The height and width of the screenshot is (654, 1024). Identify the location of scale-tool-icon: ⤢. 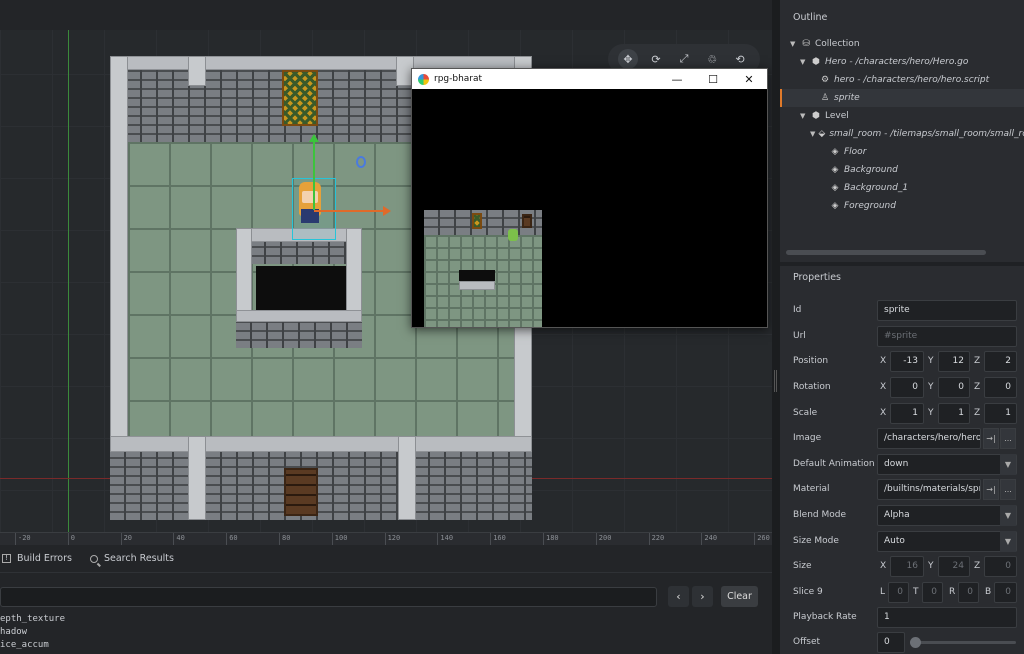
(684, 59).